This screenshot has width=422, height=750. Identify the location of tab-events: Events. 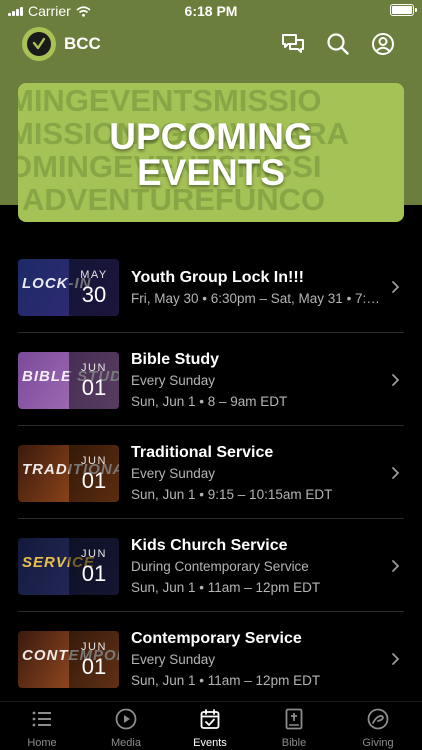
(210, 726).